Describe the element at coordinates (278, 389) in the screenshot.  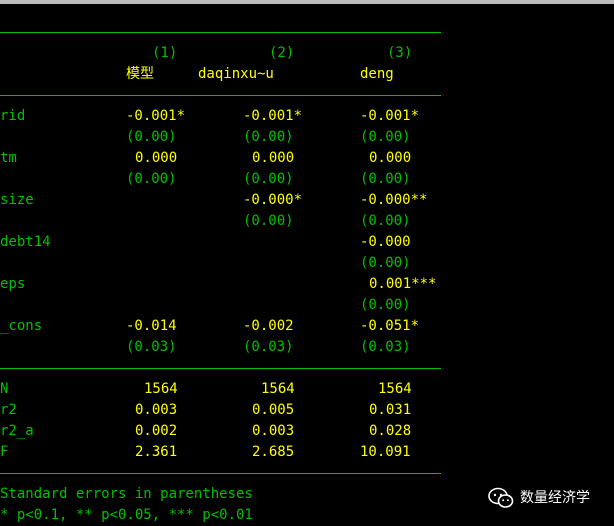
I see `stat-n-col2: 1564` at that location.